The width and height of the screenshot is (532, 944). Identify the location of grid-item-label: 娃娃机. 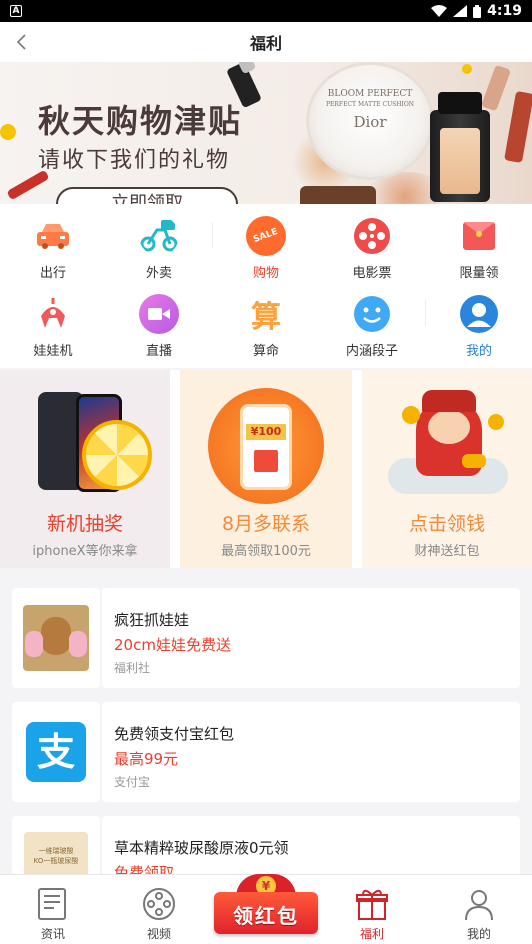
(53, 351).